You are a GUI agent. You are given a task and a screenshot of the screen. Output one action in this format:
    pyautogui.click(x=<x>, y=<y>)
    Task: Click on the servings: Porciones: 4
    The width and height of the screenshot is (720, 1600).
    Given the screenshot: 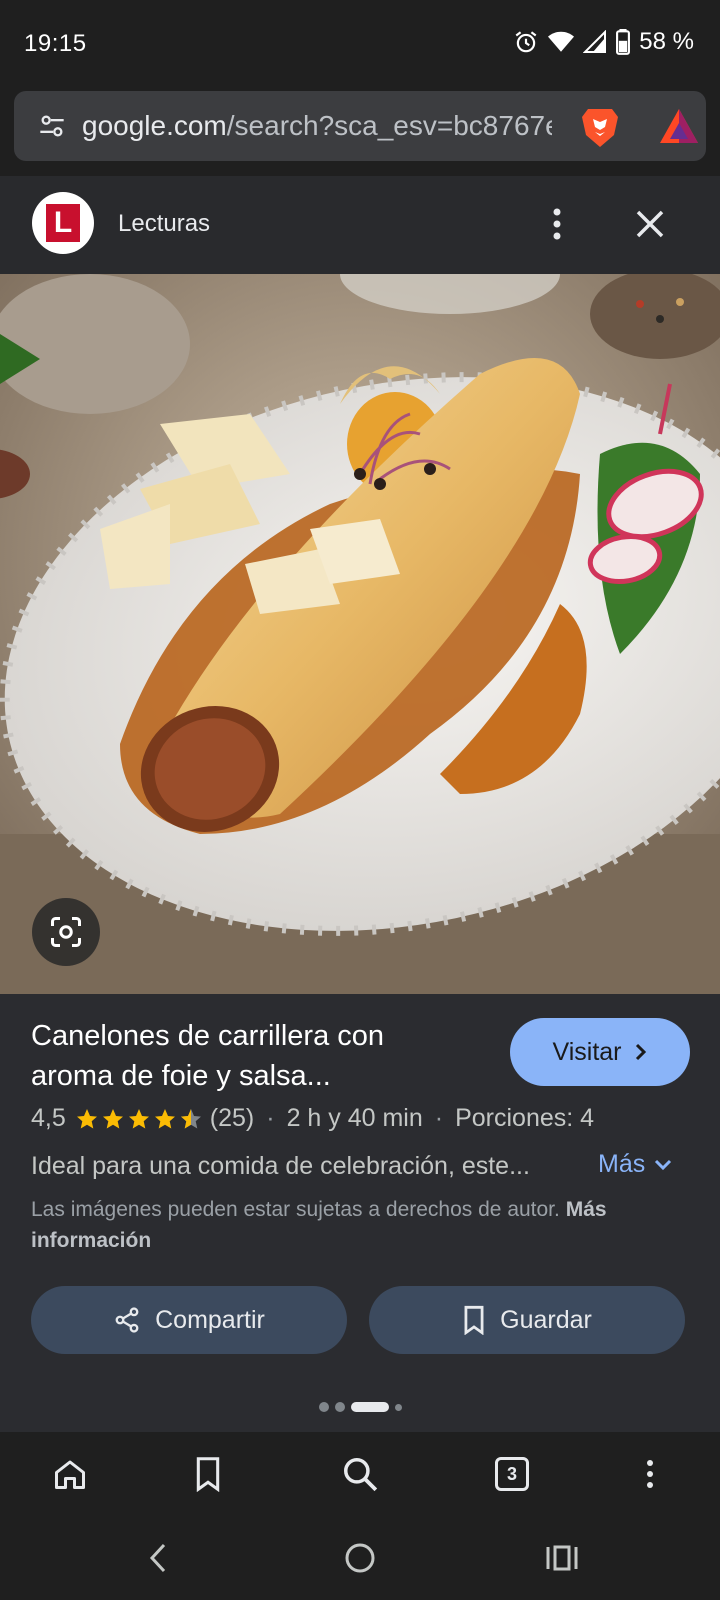 What is the action you would take?
    pyautogui.click(x=525, y=1118)
    